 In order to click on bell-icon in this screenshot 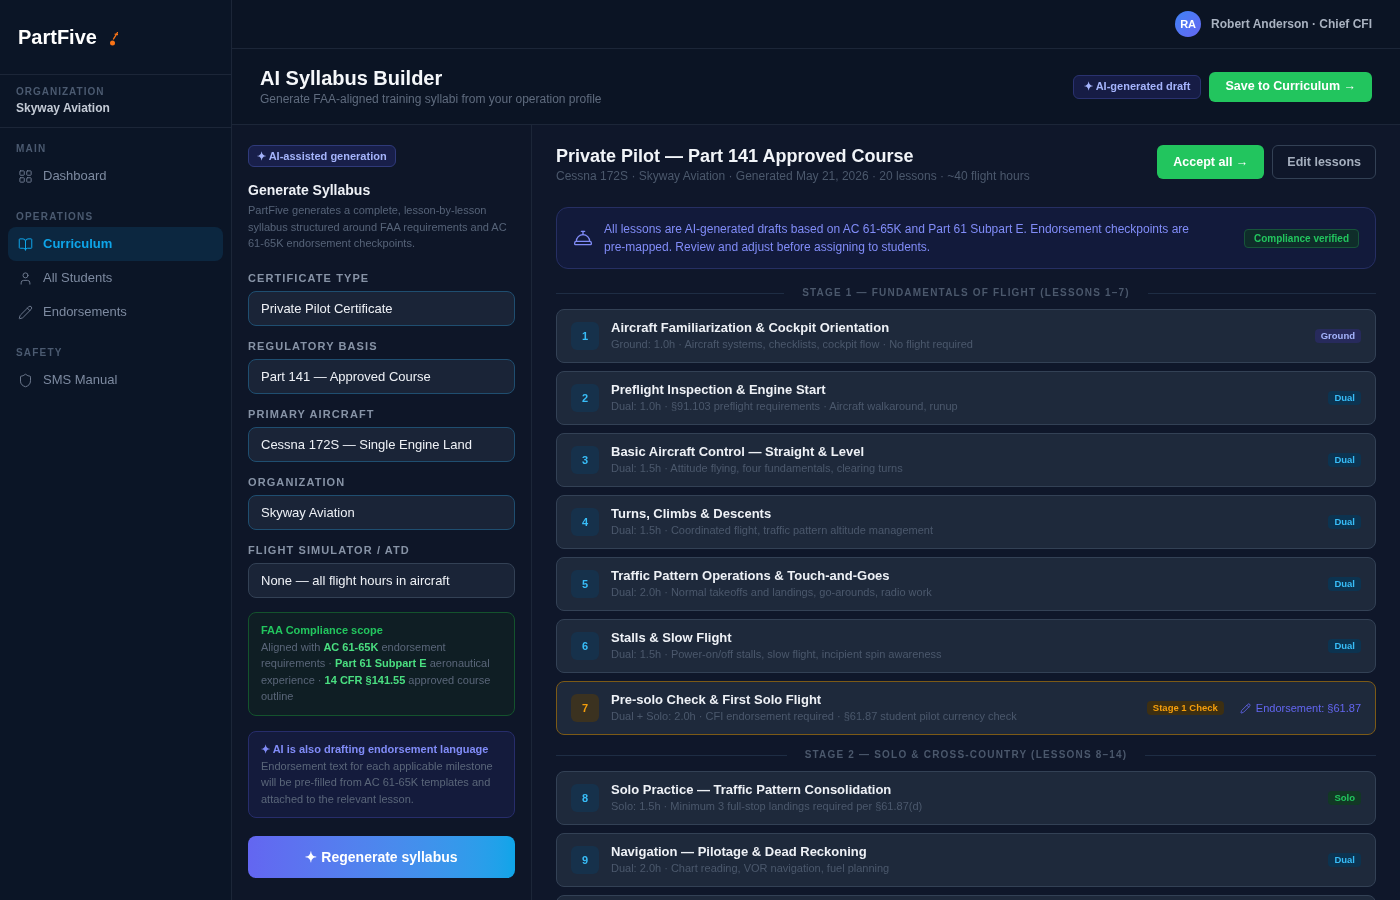, I will do `click(583, 238)`.